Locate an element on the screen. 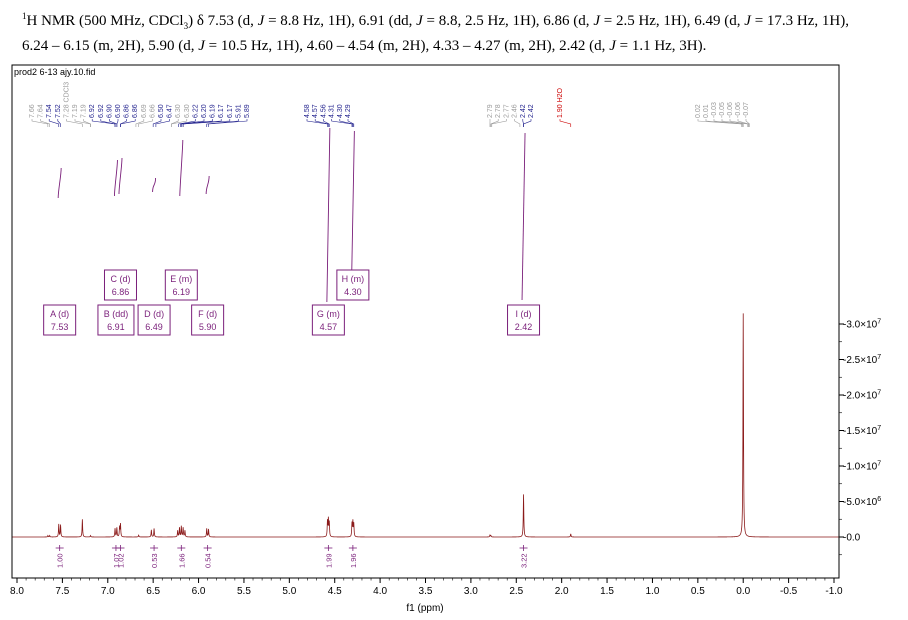  multiplet-shift: 4.57 is located at coordinates (329, 327).